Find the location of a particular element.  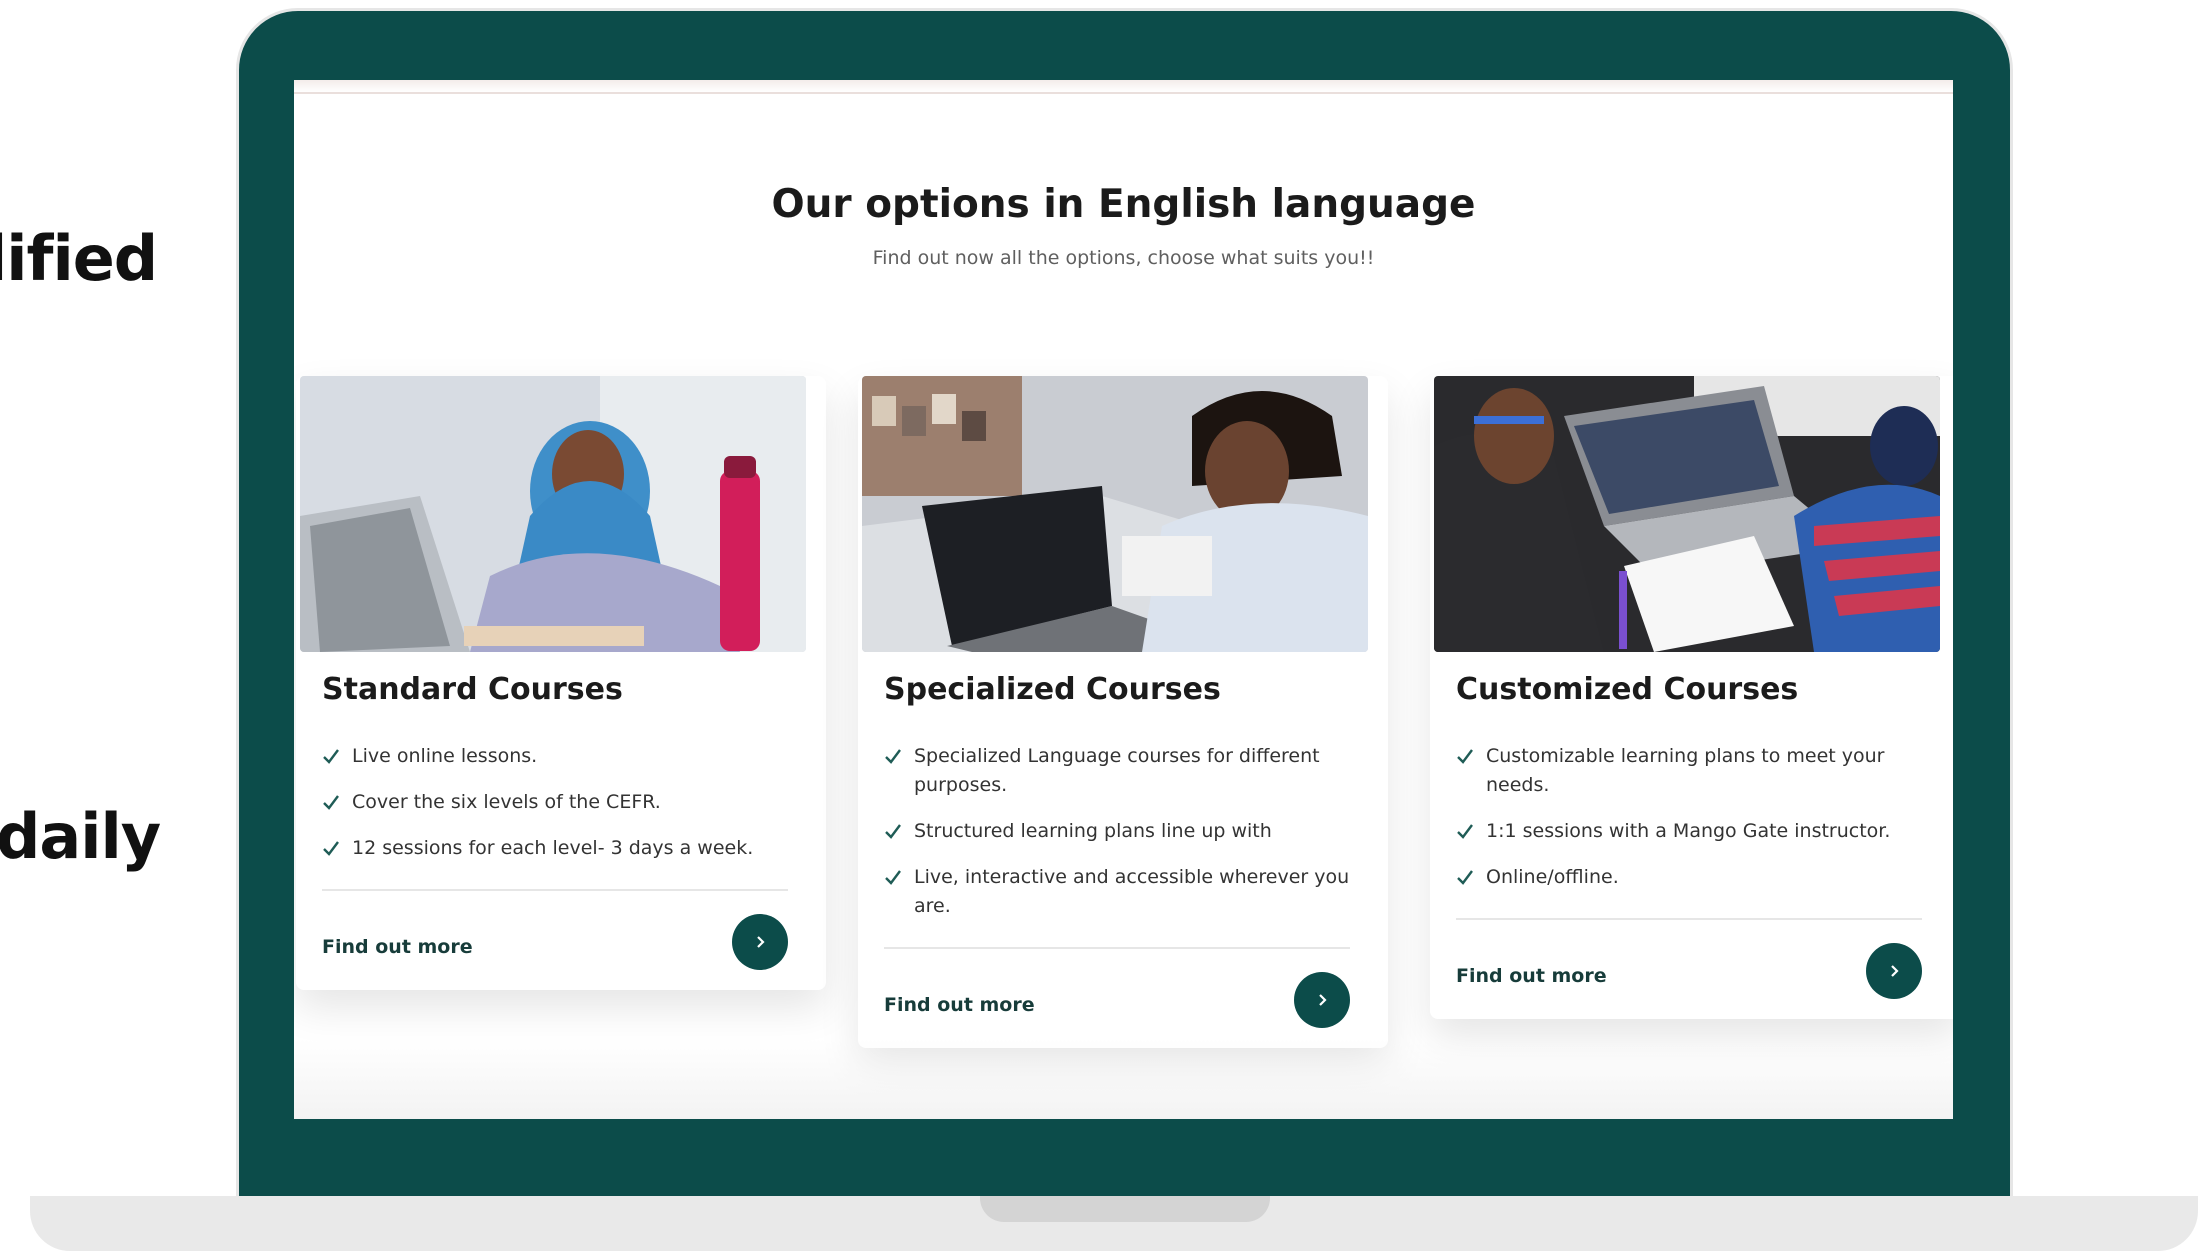

course-photo-standard is located at coordinates (553, 514).